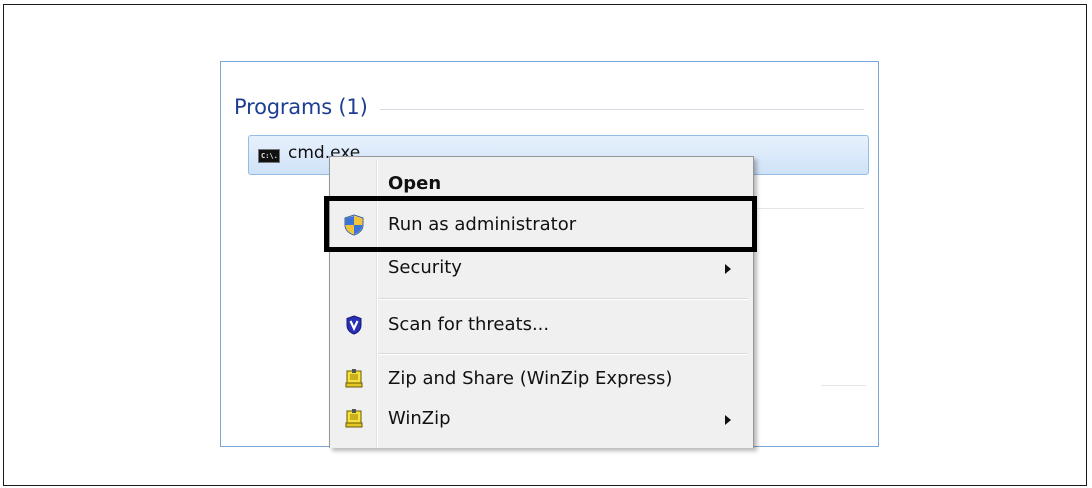 The width and height of the screenshot is (1092, 488). I want to click on antivirus-shield-icon, so click(354, 325).